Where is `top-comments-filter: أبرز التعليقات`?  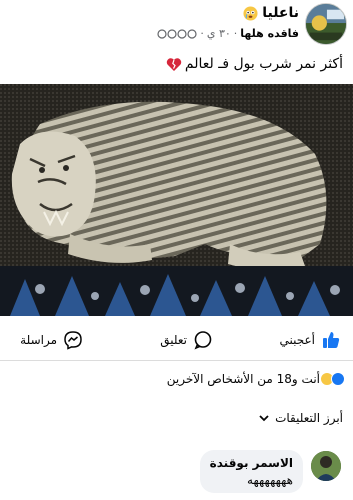 top-comments-filter: أبرز التعليقات is located at coordinates (301, 418).